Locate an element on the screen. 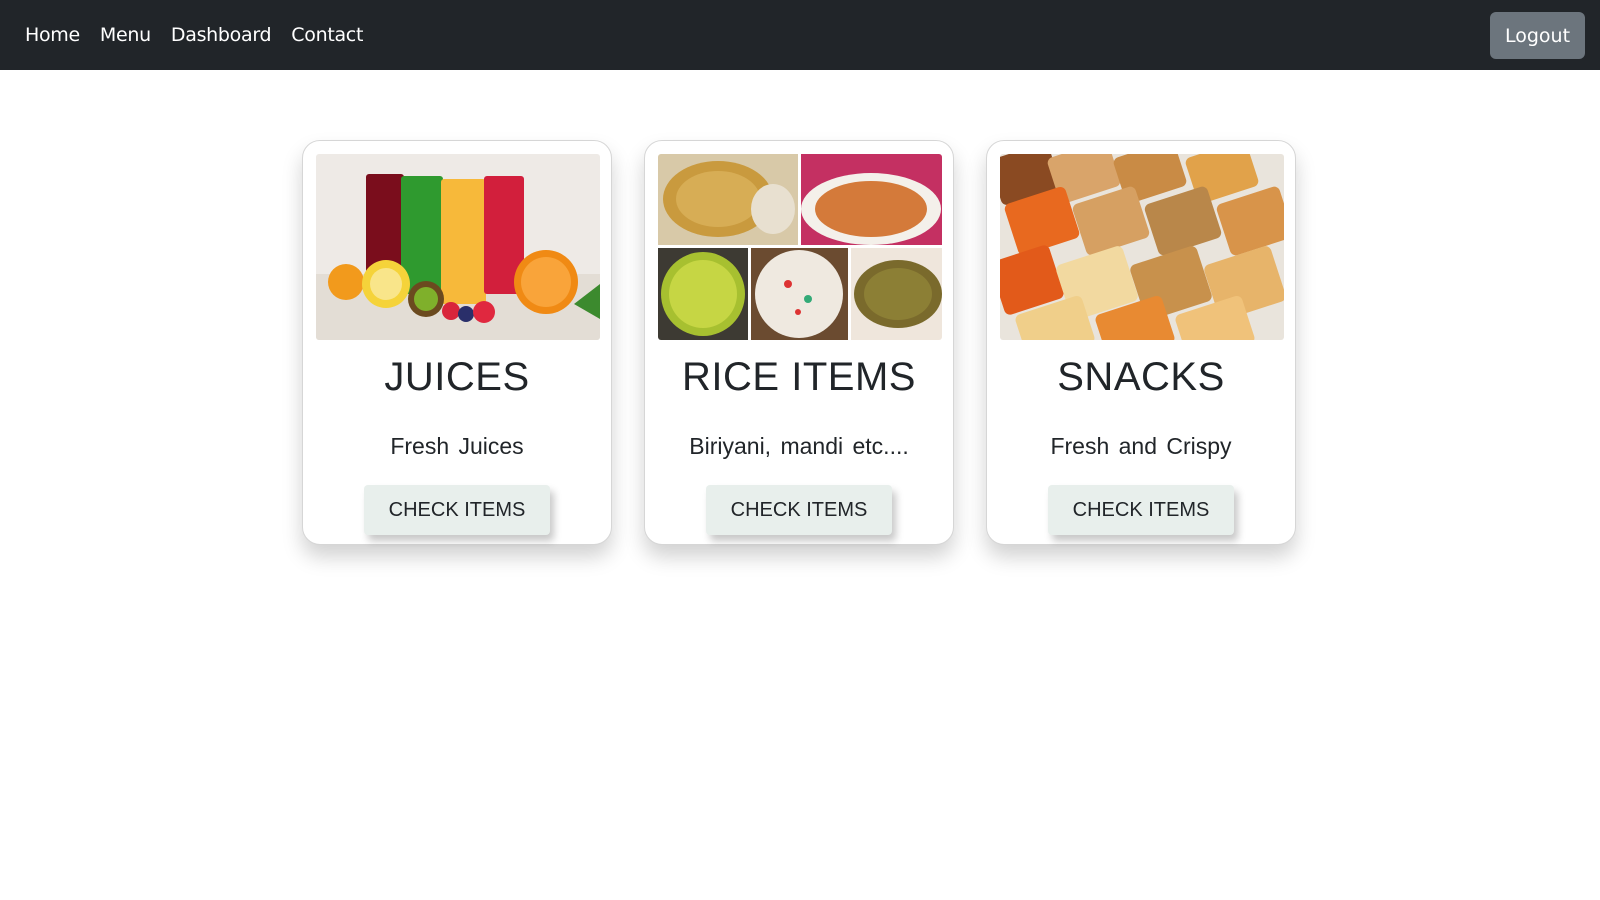 The height and width of the screenshot is (900, 1600). rice-items-image is located at coordinates (800, 247).